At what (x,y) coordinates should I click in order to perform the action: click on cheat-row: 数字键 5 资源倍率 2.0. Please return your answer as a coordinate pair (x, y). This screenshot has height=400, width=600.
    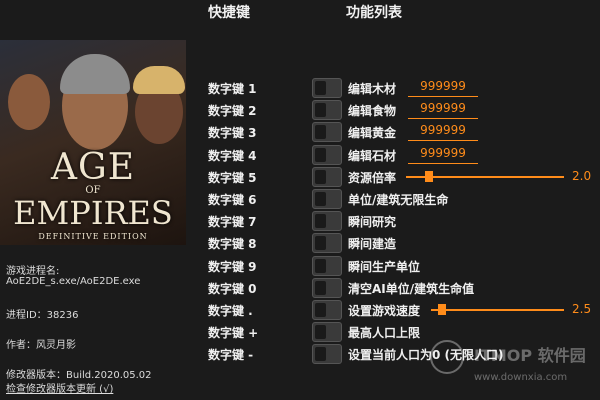
    Looking at the image, I should click on (403, 177).